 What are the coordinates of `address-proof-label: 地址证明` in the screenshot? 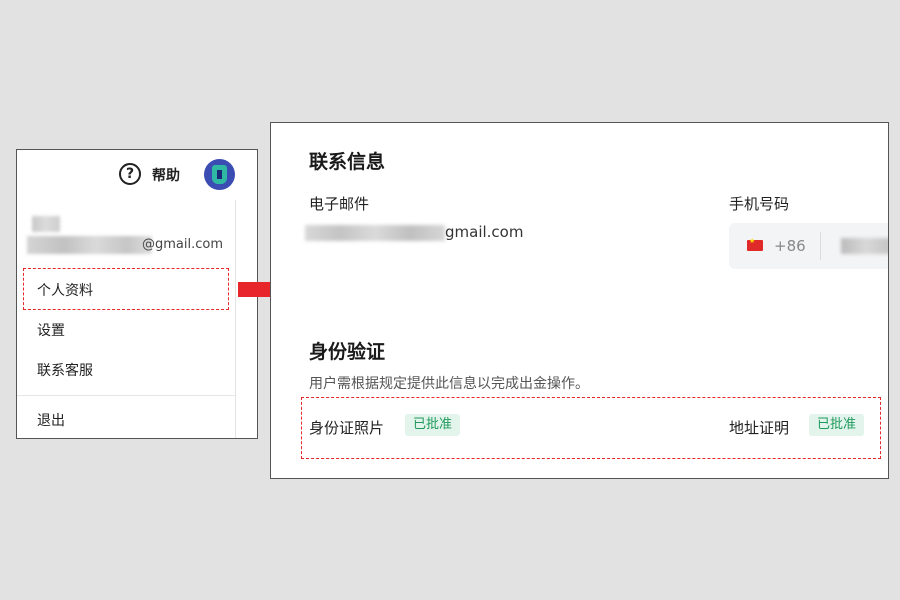 It's located at (759, 428).